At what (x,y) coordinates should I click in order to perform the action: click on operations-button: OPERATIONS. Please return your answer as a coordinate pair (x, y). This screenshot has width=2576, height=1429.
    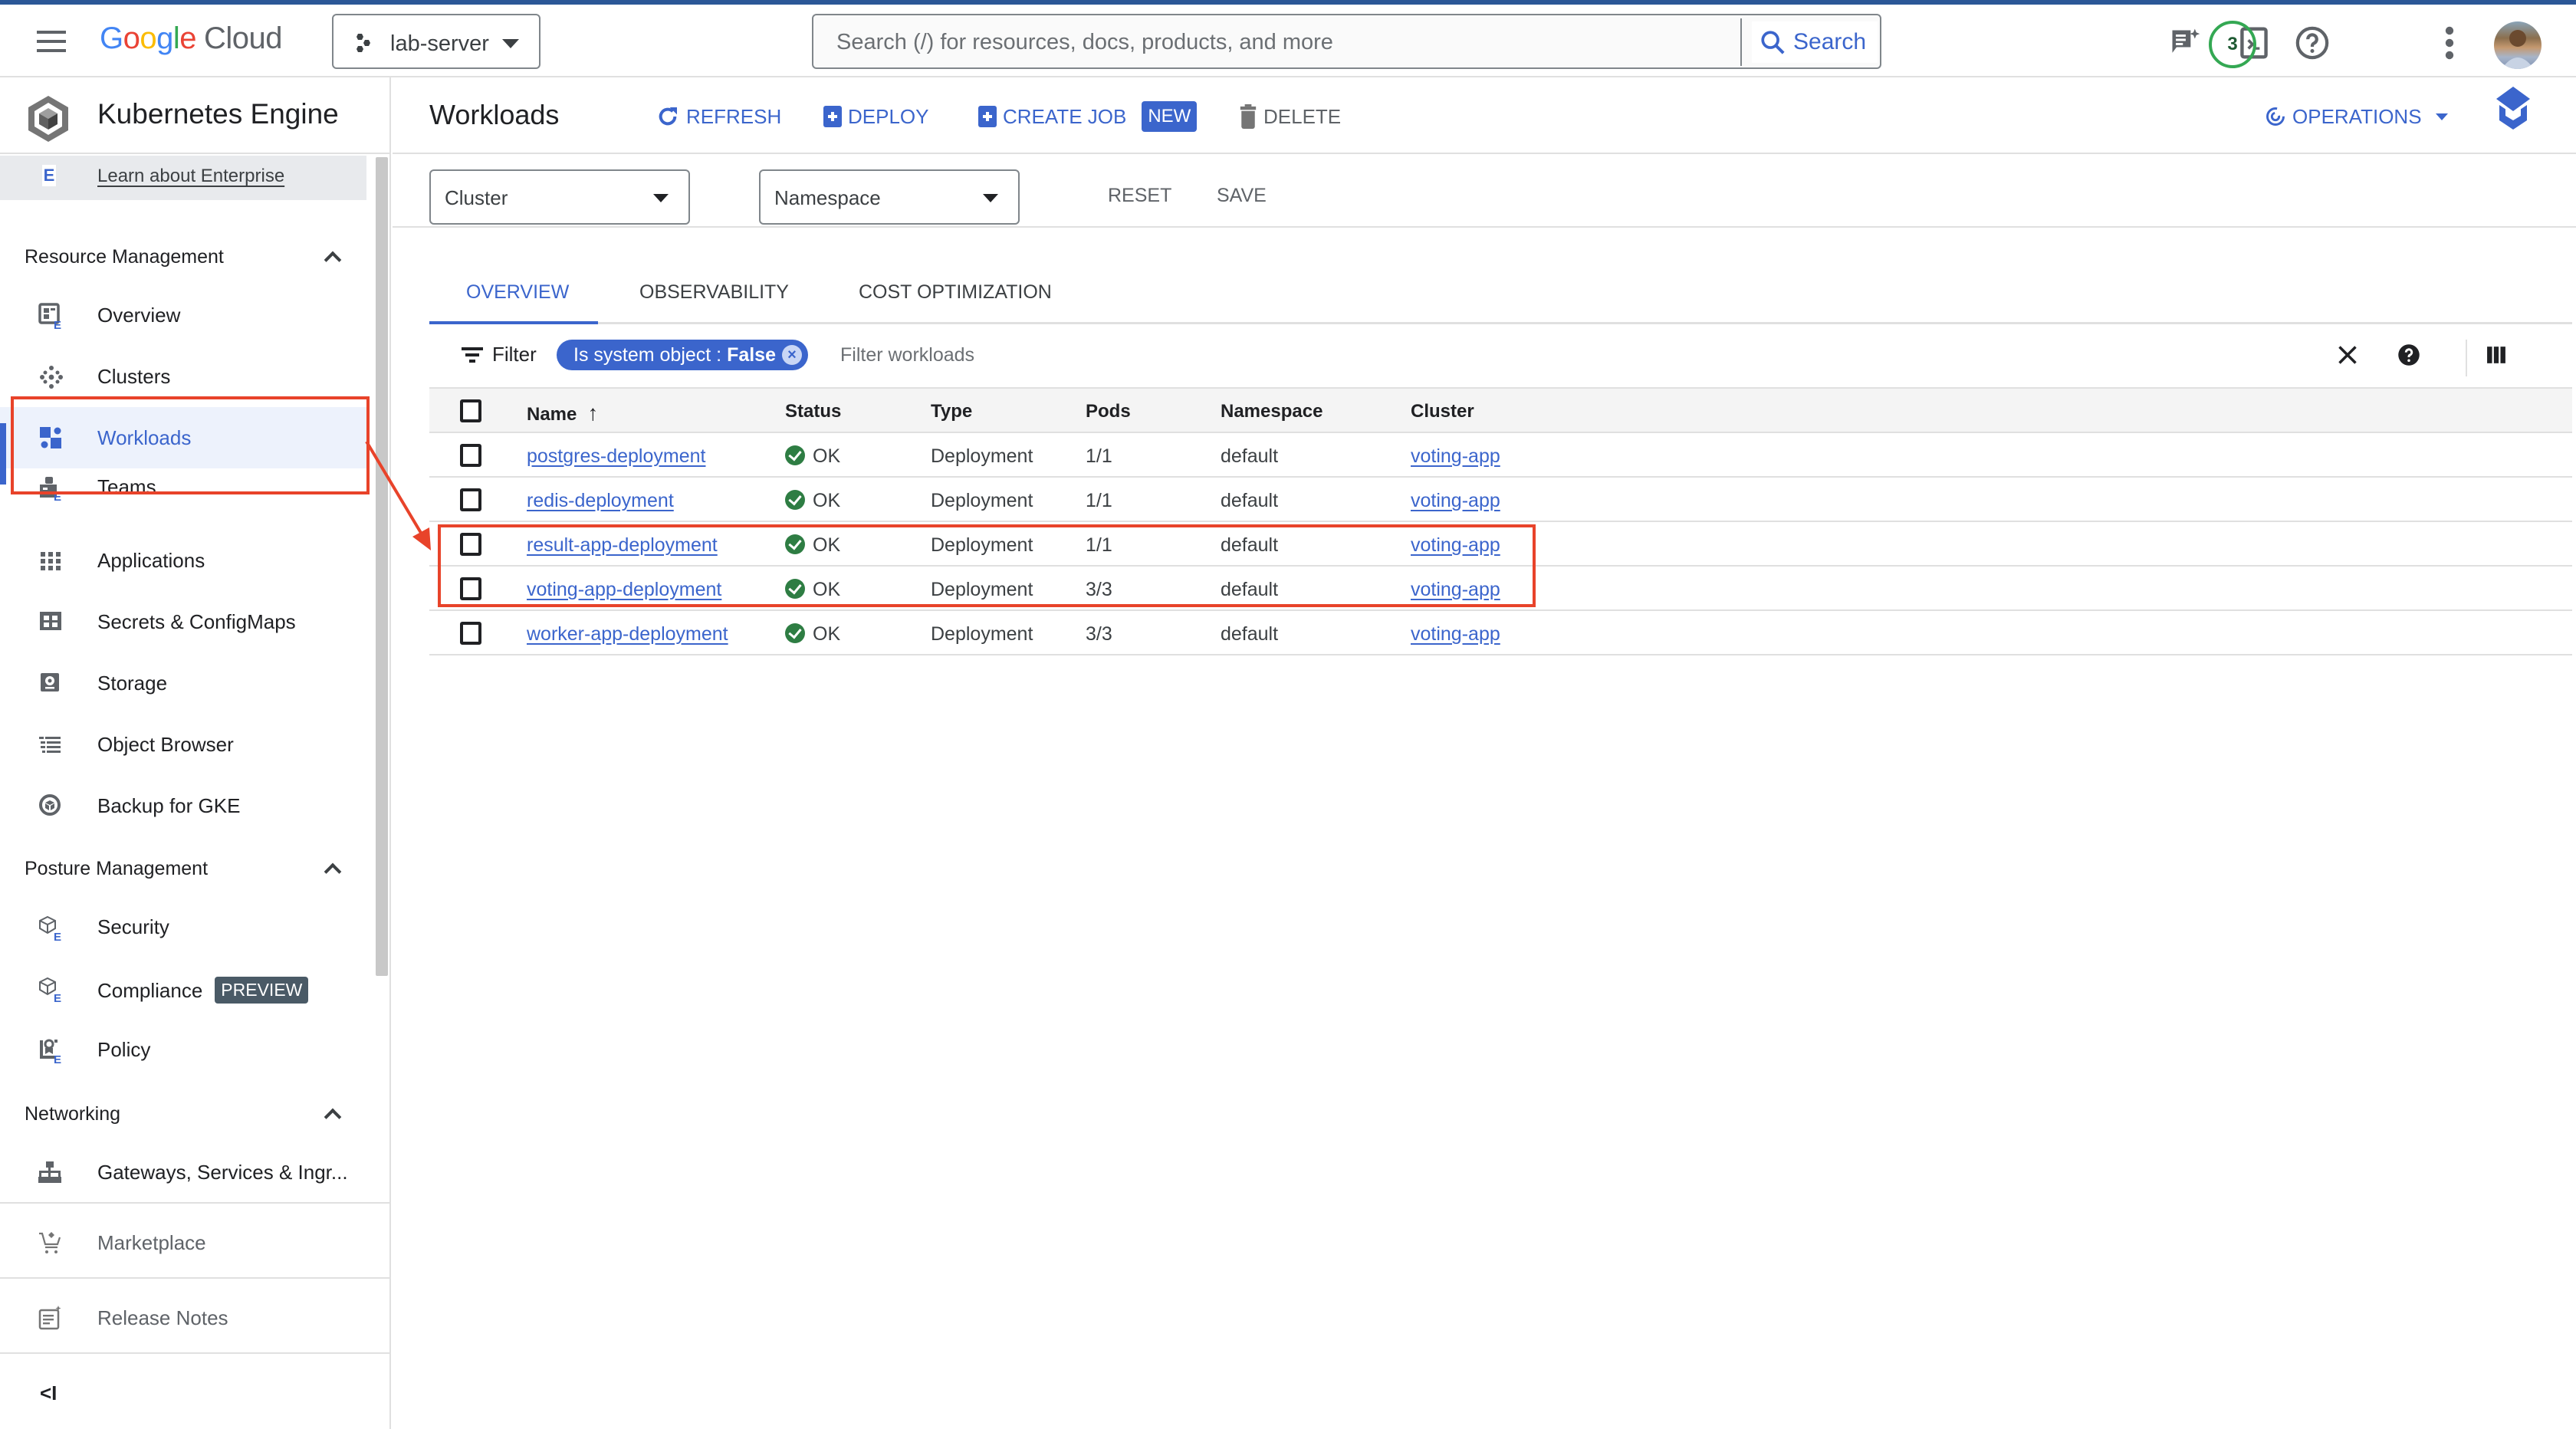
    Looking at the image, I should click on (2356, 116).